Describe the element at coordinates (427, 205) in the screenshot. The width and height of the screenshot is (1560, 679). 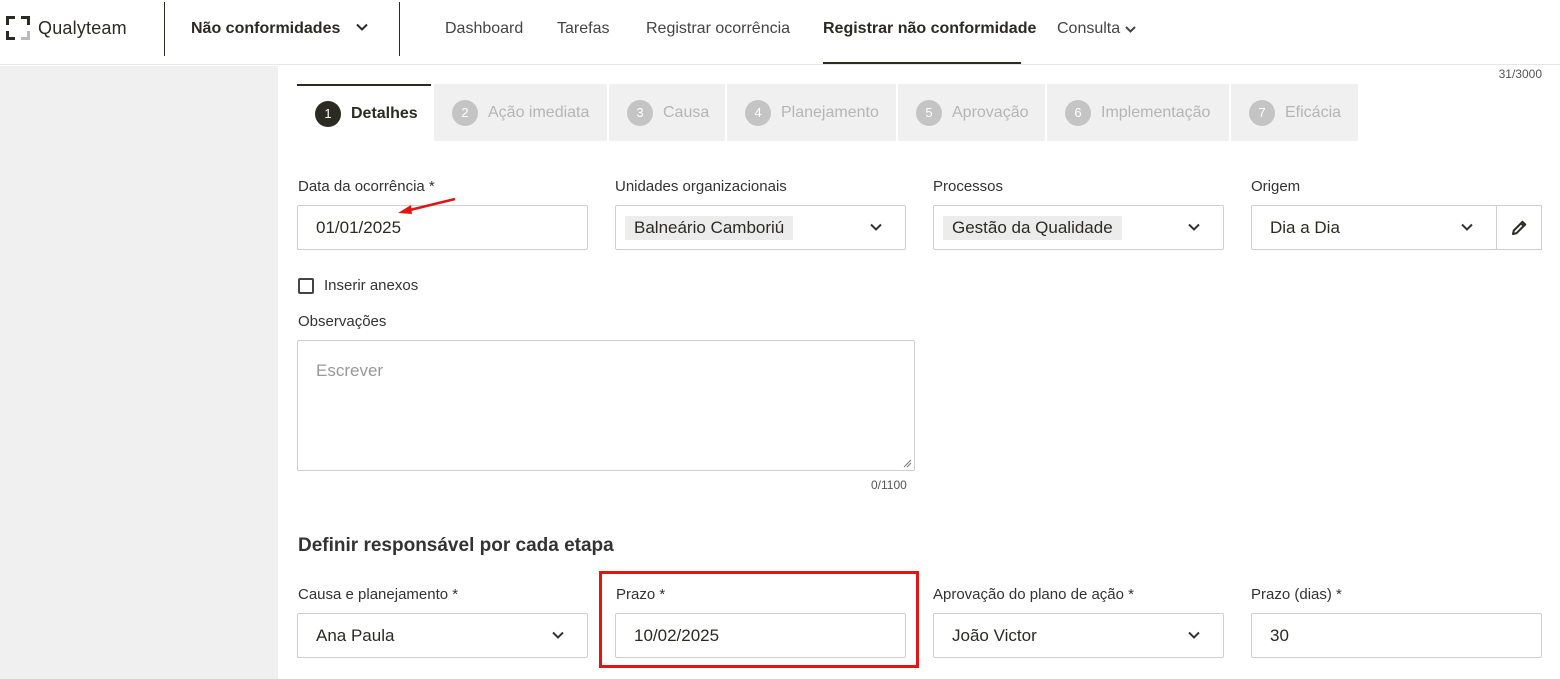
I see `red-arrow-annotation` at that location.